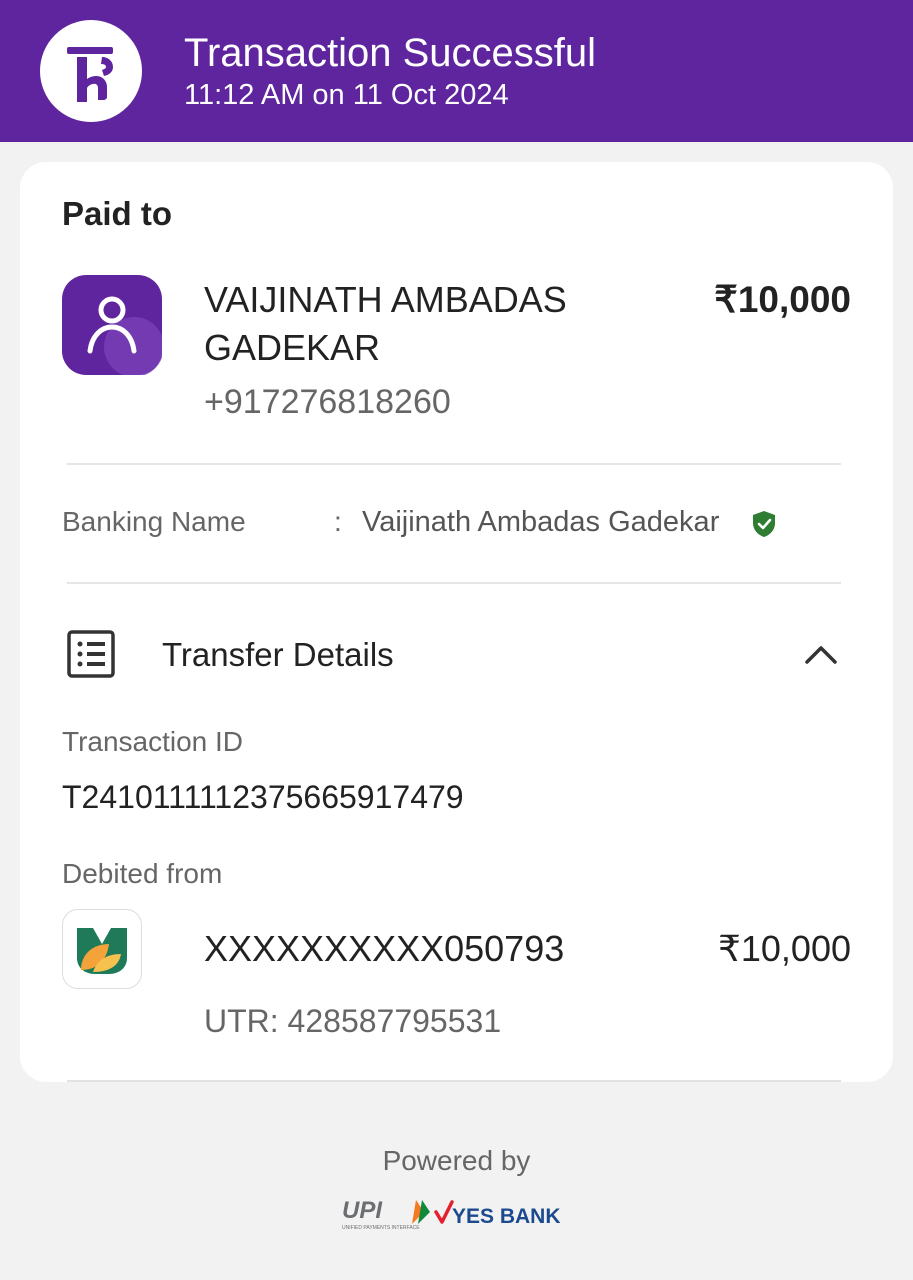 This screenshot has width=913, height=1280. What do you see at coordinates (506, 1216) in the screenshot?
I see `svg-text: YES BANK` at bounding box center [506, 1216].